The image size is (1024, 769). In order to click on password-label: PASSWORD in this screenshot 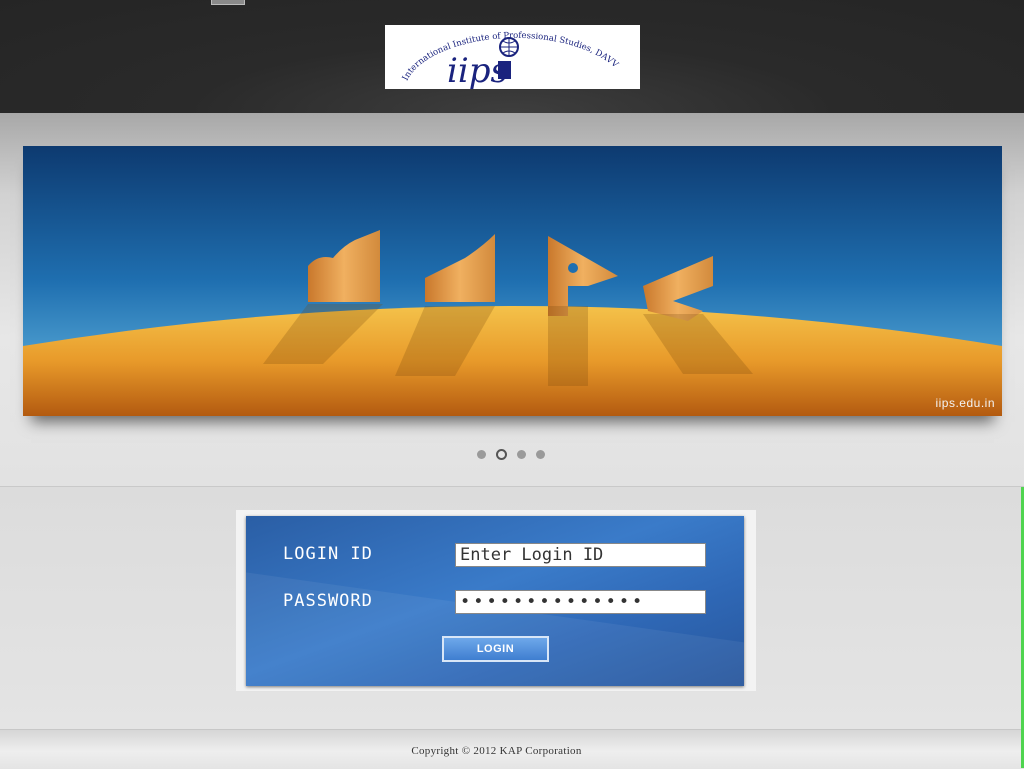, I will do `click(328, 601)`.